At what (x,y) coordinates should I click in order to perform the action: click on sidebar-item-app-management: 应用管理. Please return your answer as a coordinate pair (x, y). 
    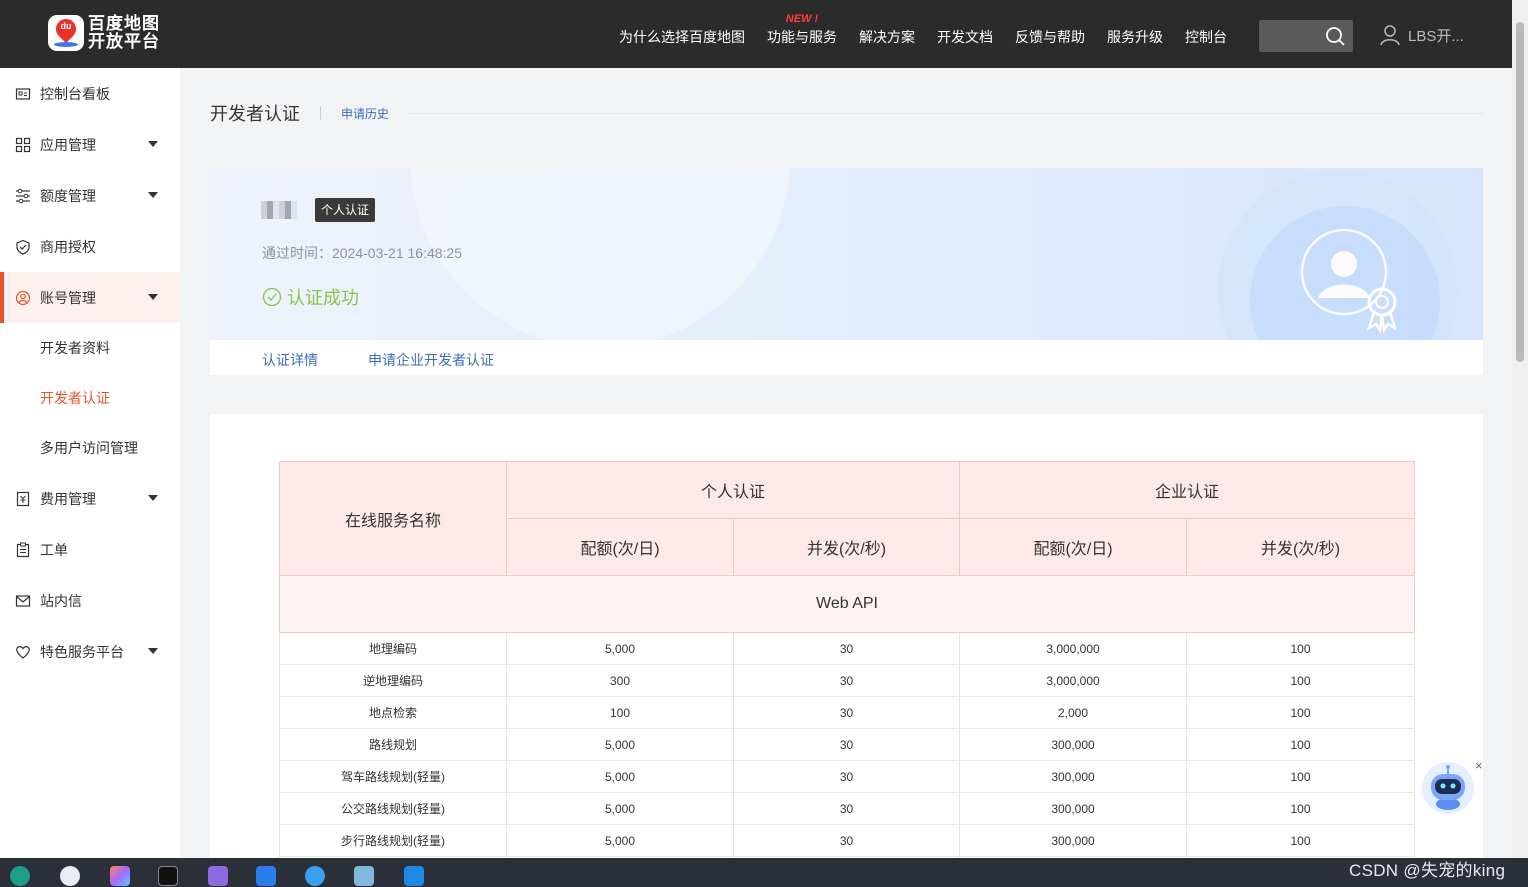
    Looking at the image, I should click on (90, 144).